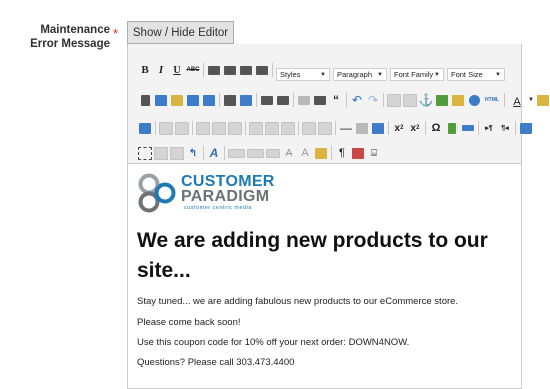 Image resolution: width=550 pixels, height=389 pixels. I want to click on cite-icon, so click(236, 153).